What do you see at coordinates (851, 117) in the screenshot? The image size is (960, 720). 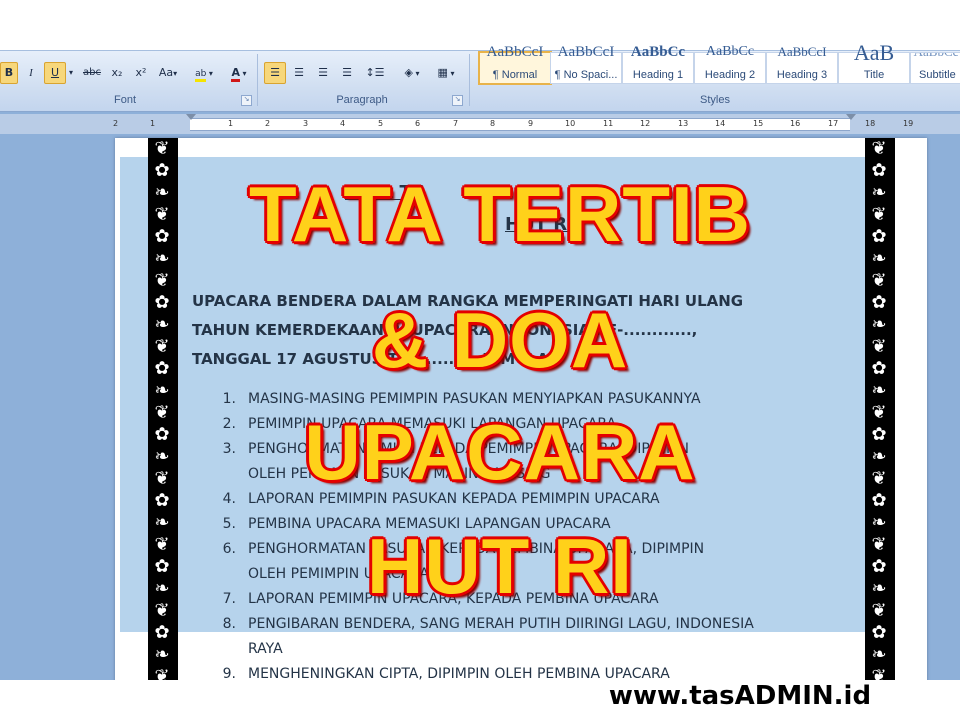 I see `right-indent-marker-icon` at bounding box center [851, 117].